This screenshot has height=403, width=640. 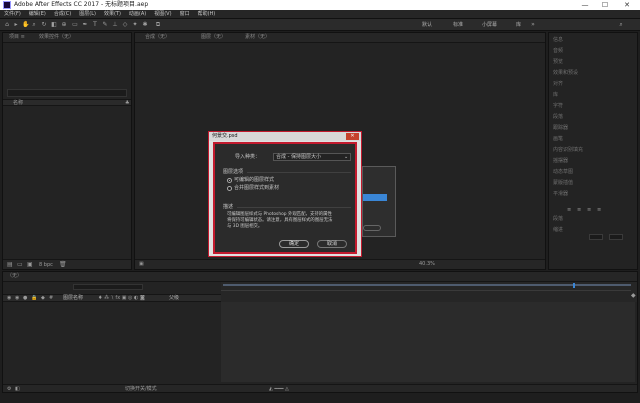 What do you see at coordinates (518, 25) in the screenshot?
I see `workspace-library: 库` at bounding box center [518, 25].